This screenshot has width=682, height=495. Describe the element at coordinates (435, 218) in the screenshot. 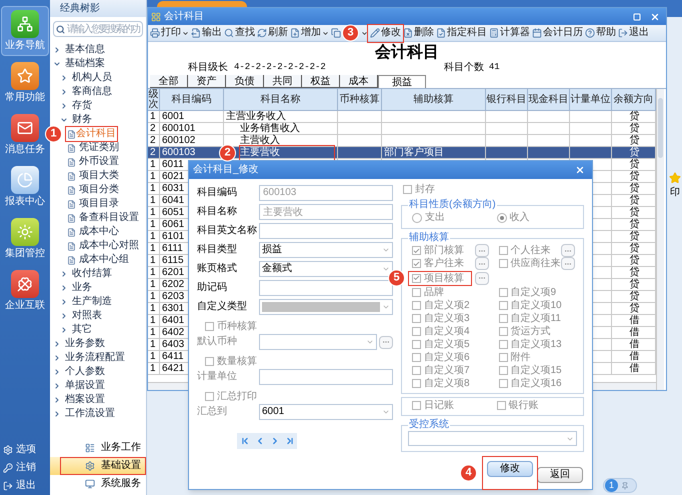

I see `radio-label: 支出` at that location.